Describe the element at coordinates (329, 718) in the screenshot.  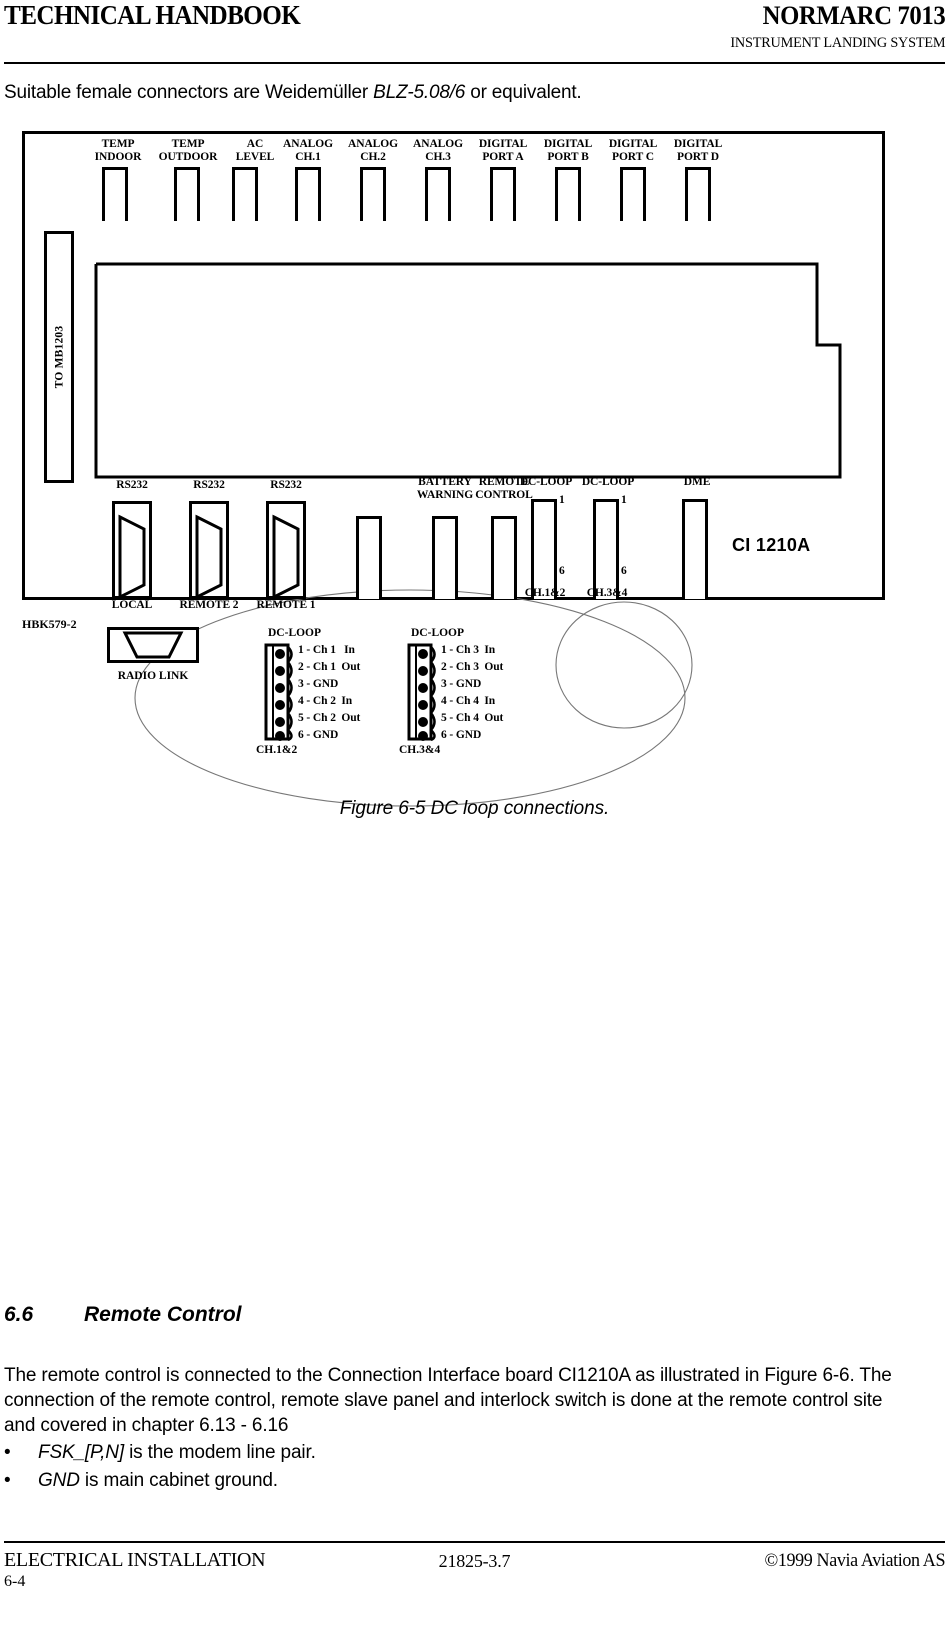
I see `detail-left-pin-5: 5 - Ch 2 Out` at that location.